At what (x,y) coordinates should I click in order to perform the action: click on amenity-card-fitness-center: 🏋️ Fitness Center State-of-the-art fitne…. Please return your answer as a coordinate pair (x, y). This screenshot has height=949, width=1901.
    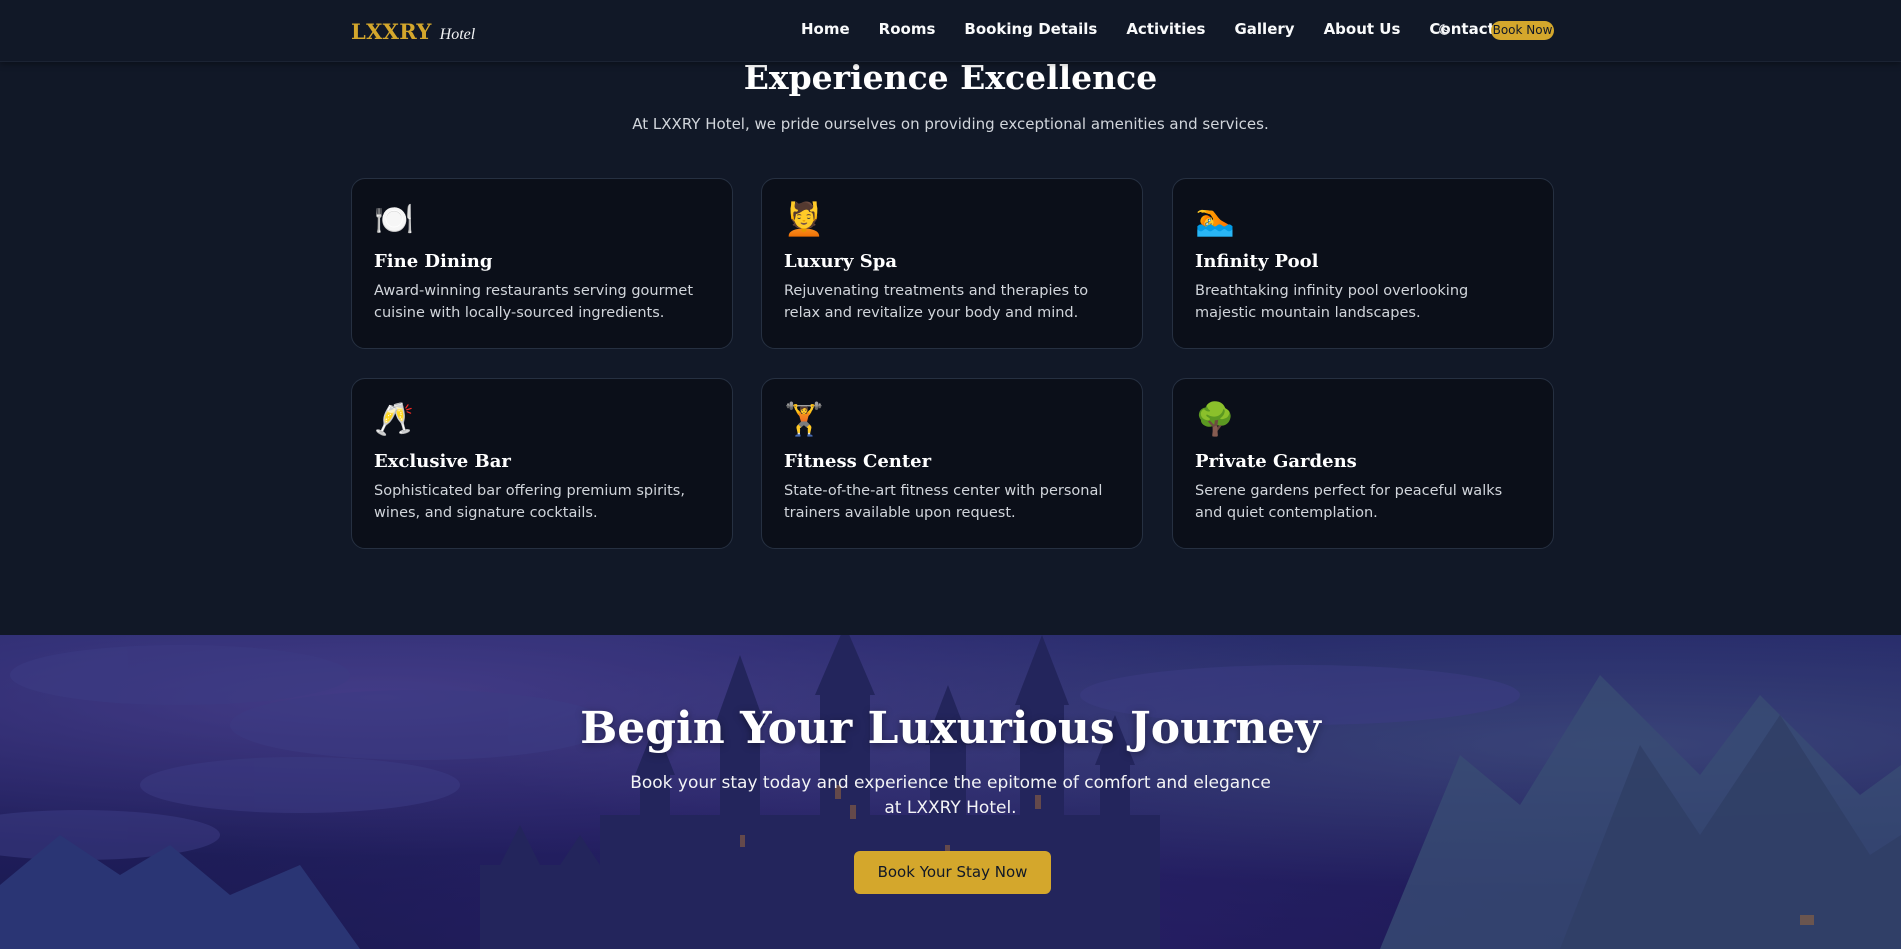
    Looking at the image, I should click on (952, 463).